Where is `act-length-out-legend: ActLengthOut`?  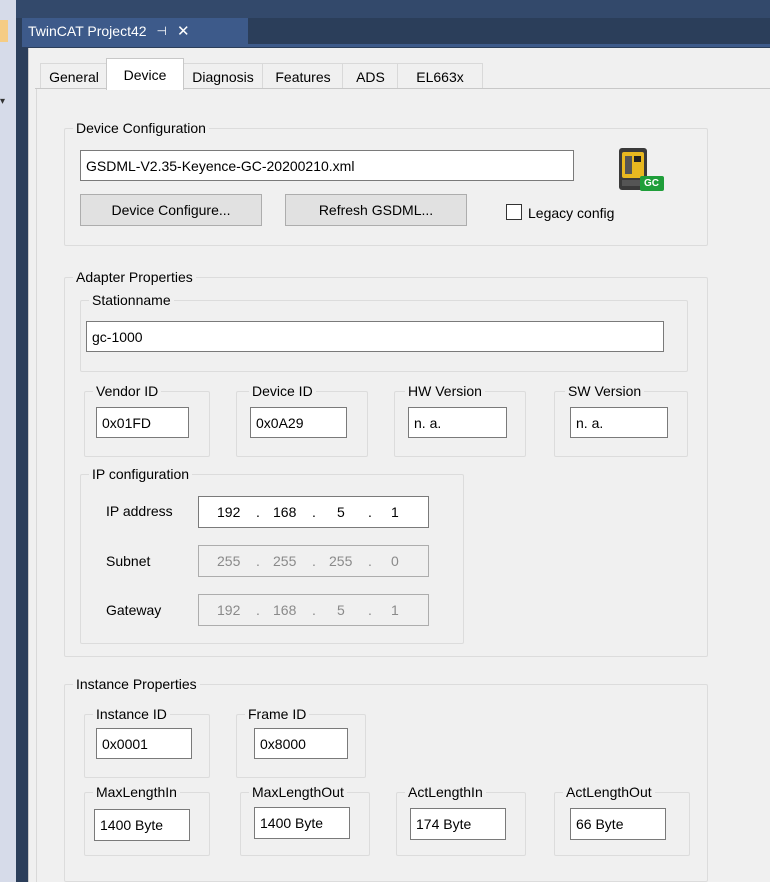
act-length-out-legend: ActLengthOut is located at coordinates (609, 792).